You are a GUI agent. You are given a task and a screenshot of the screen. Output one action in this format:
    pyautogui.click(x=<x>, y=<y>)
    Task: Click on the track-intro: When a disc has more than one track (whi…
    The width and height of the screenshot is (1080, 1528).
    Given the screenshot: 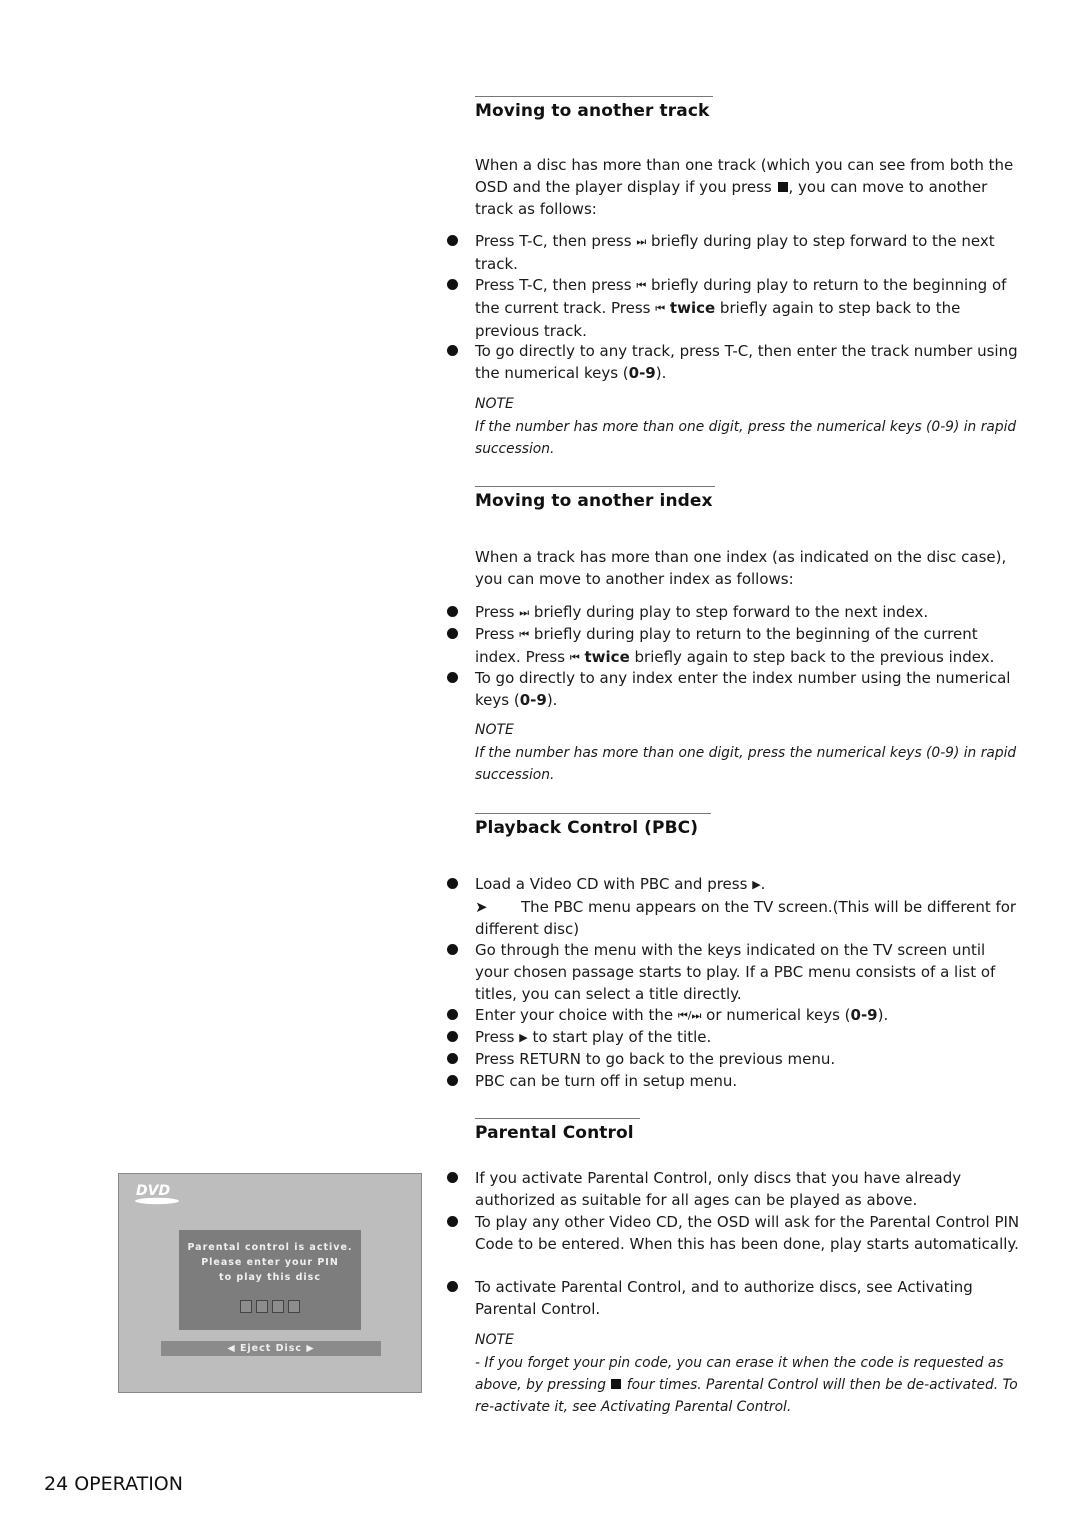 What is the action you would take?
    pyautogui.click(x=744, y=187)
    